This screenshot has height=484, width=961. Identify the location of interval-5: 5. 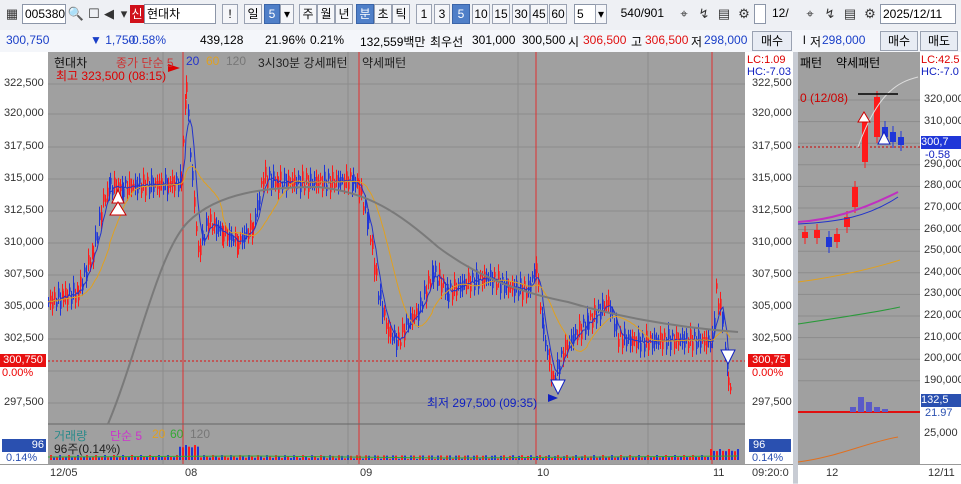
(461, 14).